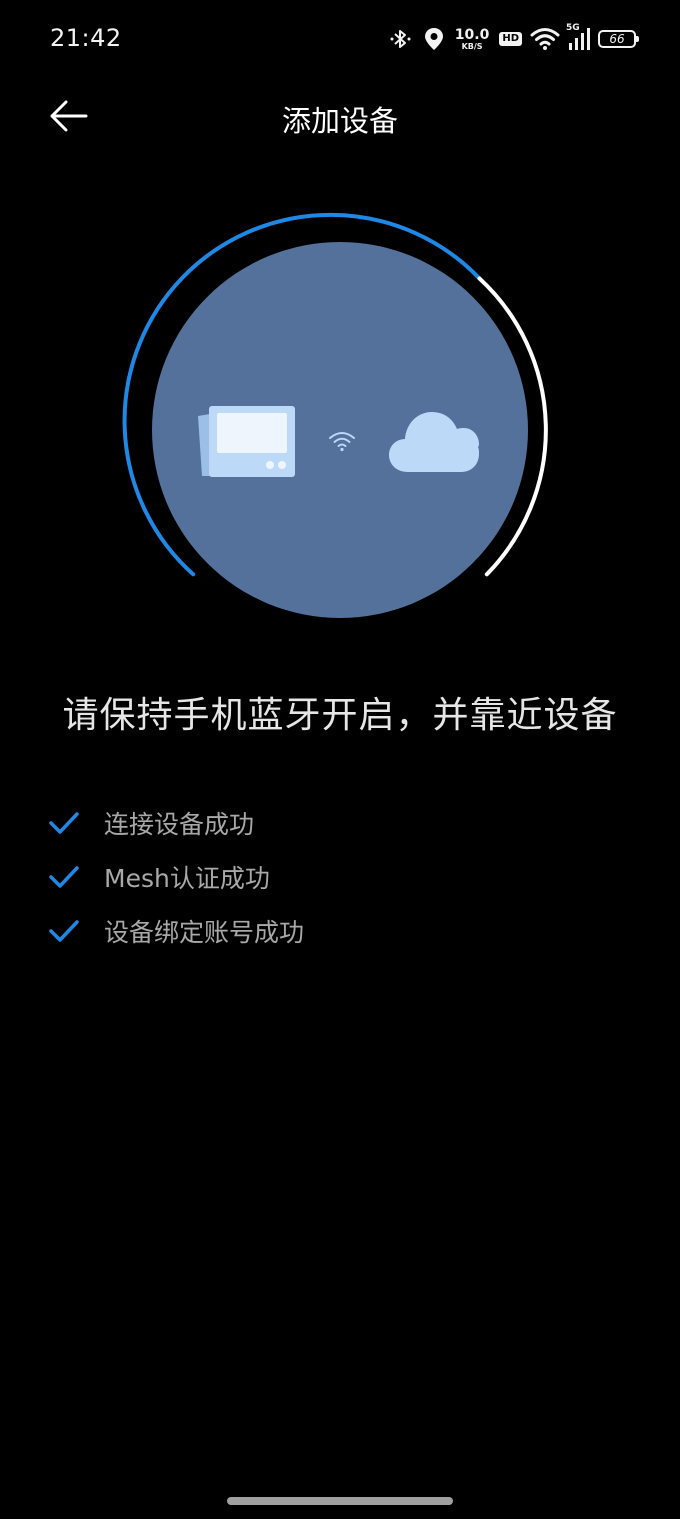 The image size is (680, 1519). Describe the element at coordinates (342, 443) in the screenshot. I see `wifi-small-icon` at that location.